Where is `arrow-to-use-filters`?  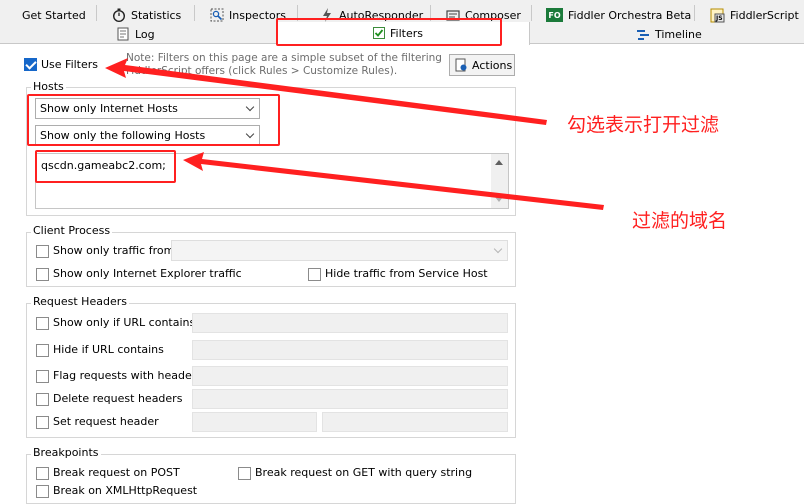
arrow-to-use-filters is located at coordinates (326, 91).